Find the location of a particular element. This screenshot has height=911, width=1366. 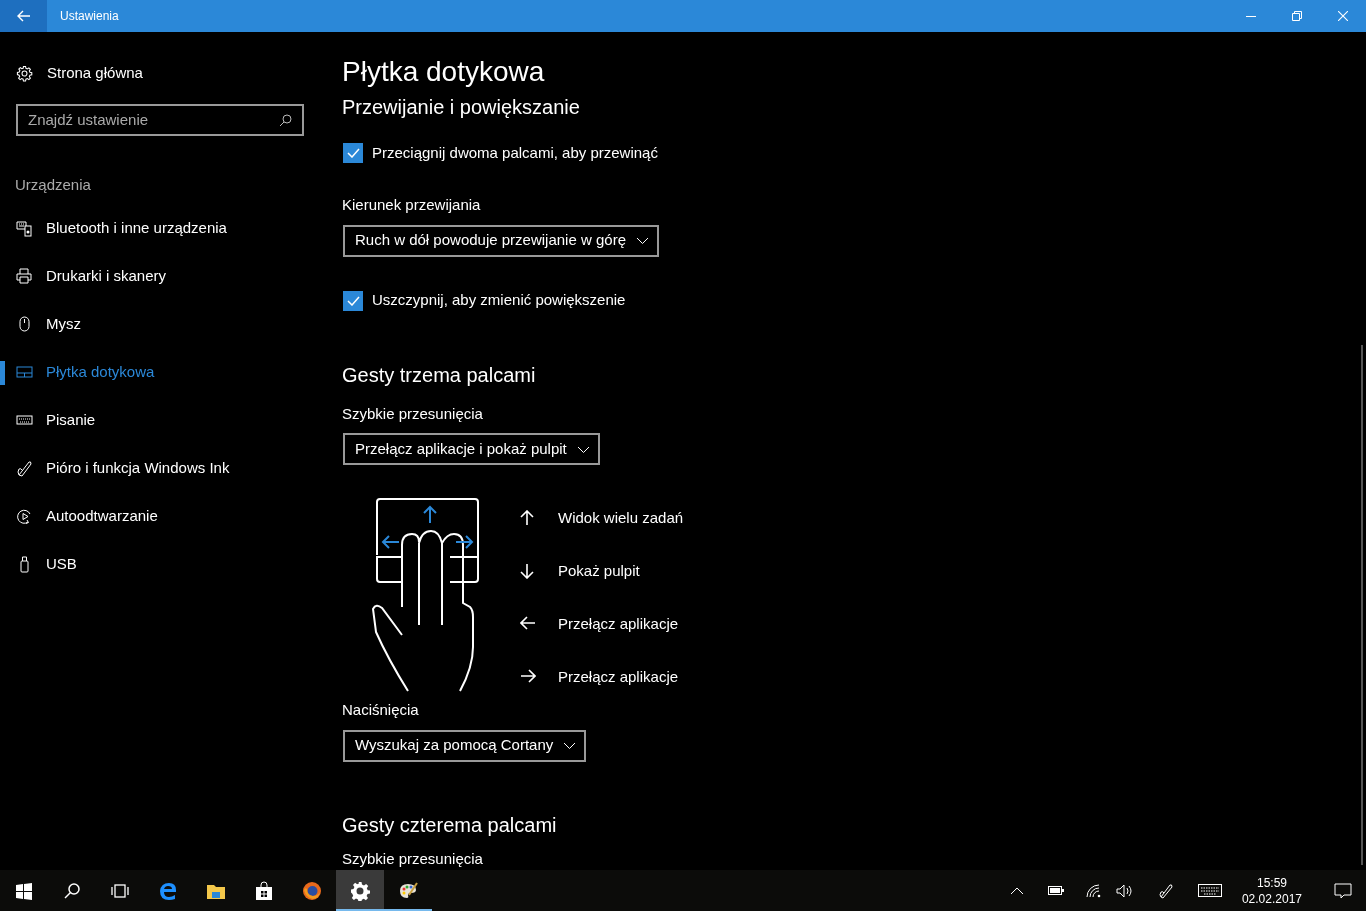

touchpad-icon is located at coordinates (24, 372).